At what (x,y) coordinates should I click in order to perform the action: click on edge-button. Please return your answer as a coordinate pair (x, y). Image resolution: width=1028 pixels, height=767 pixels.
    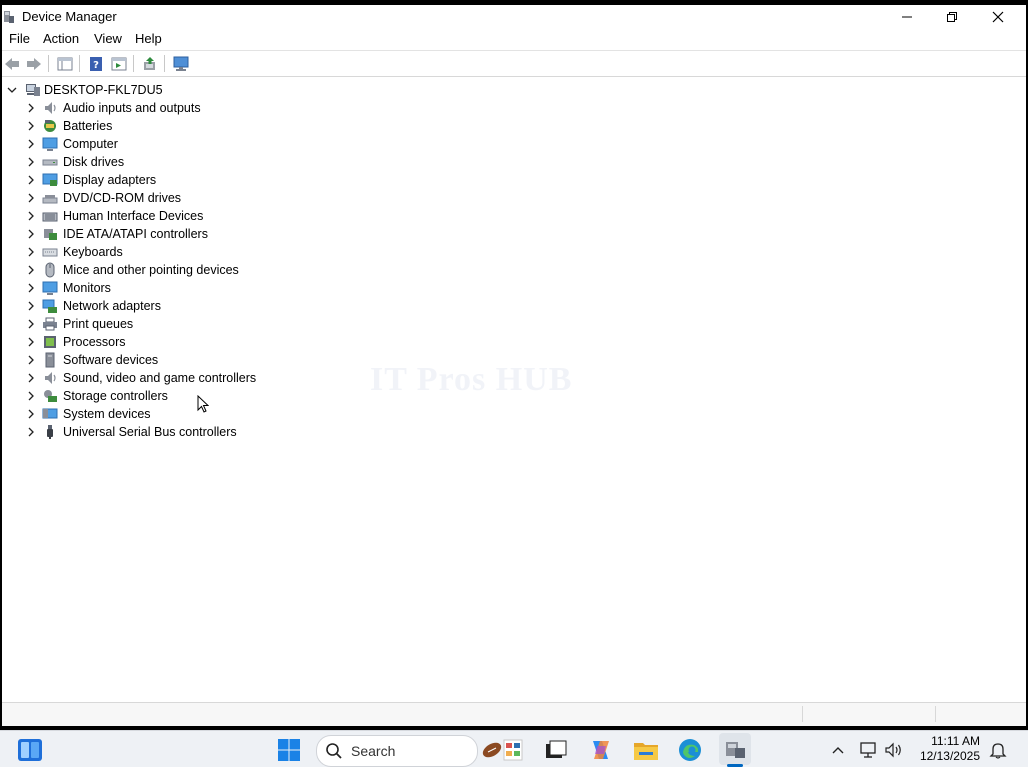
    Looking at the image, I should click on (690, 750).